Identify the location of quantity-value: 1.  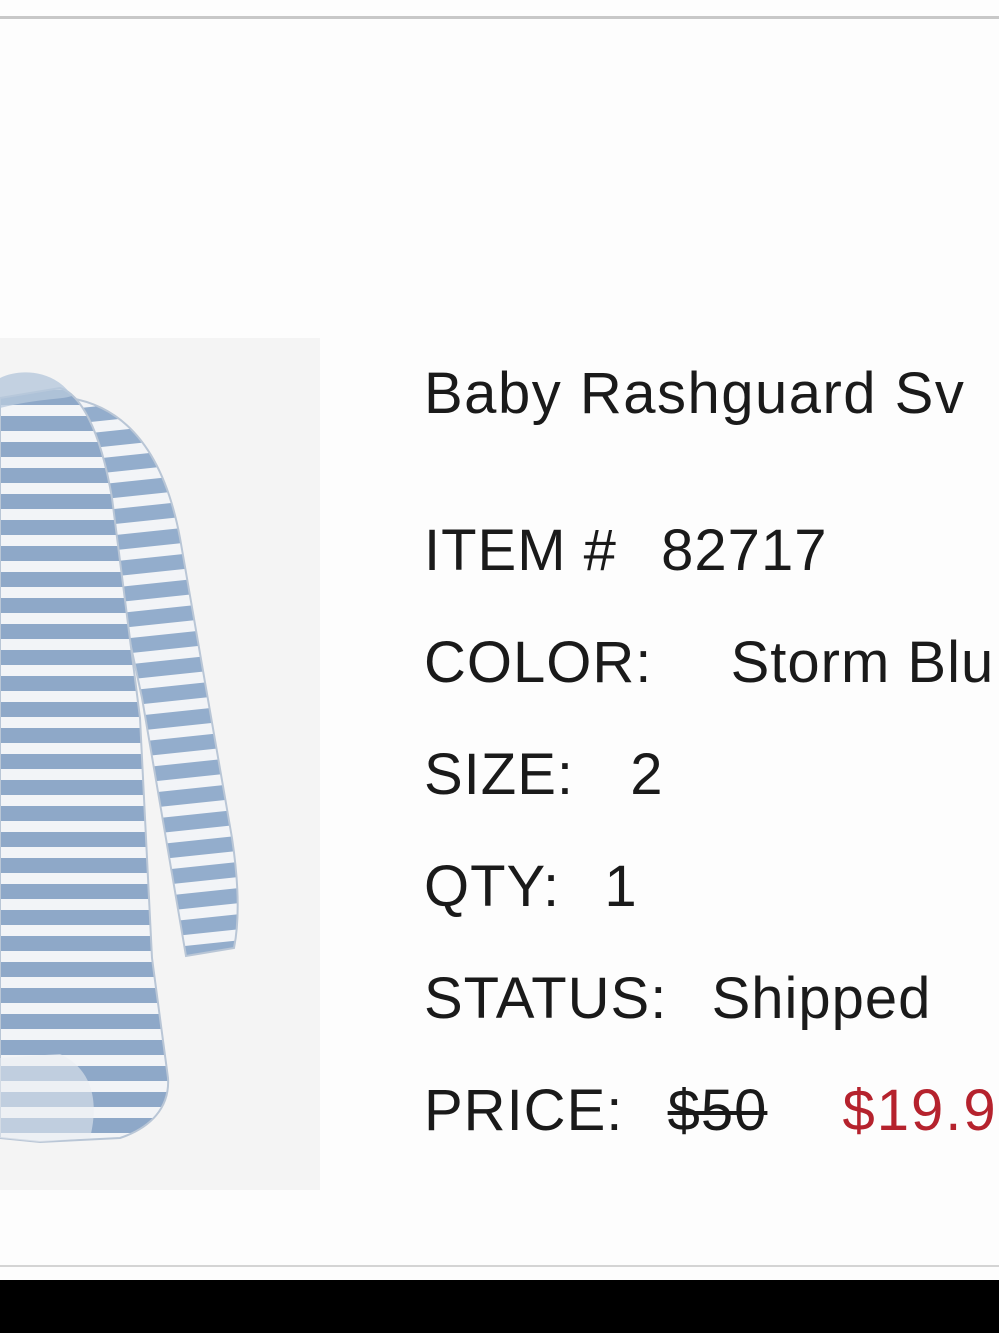
(621, 886).